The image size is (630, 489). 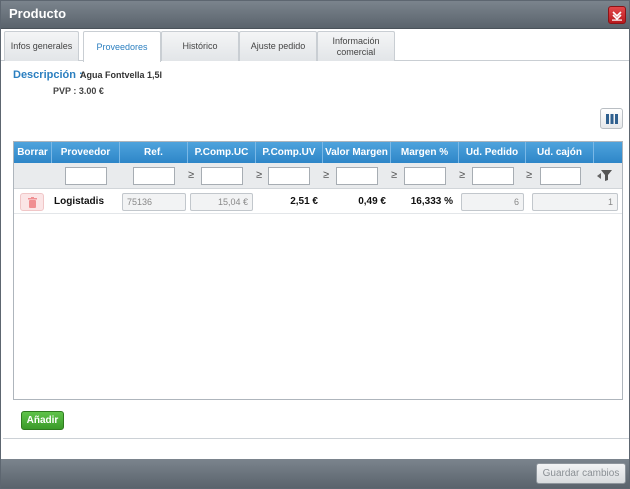 What do you see at coordinates (91, 91) in the screenshot?
I see `pvp-value: 3.00 €` at bounding box center [91, 91].